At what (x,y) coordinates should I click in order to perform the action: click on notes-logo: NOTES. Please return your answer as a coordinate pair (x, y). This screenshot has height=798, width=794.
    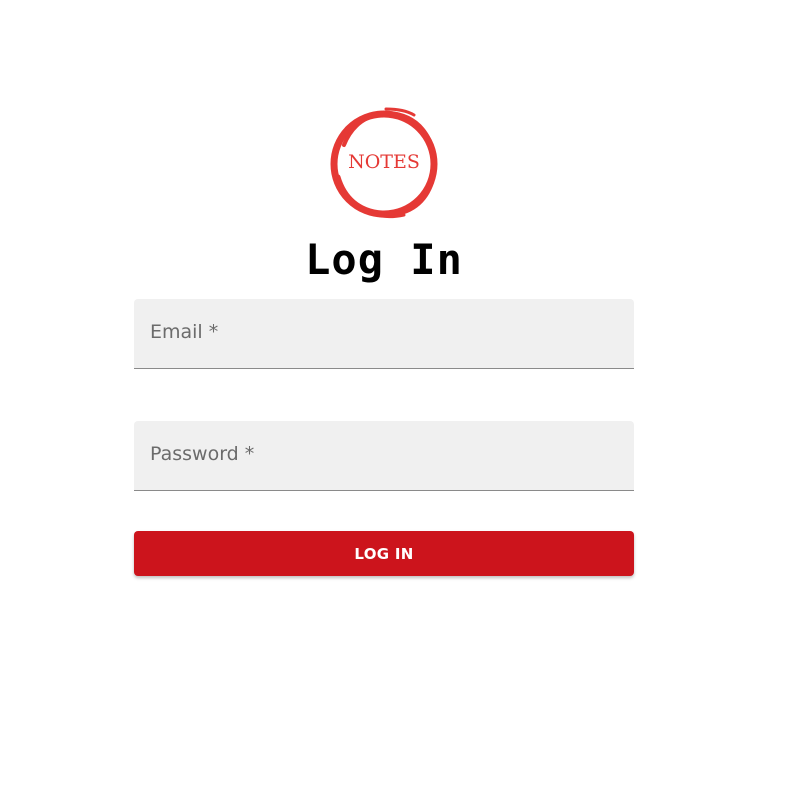
    Looking at the image, I should click on (384, 164).